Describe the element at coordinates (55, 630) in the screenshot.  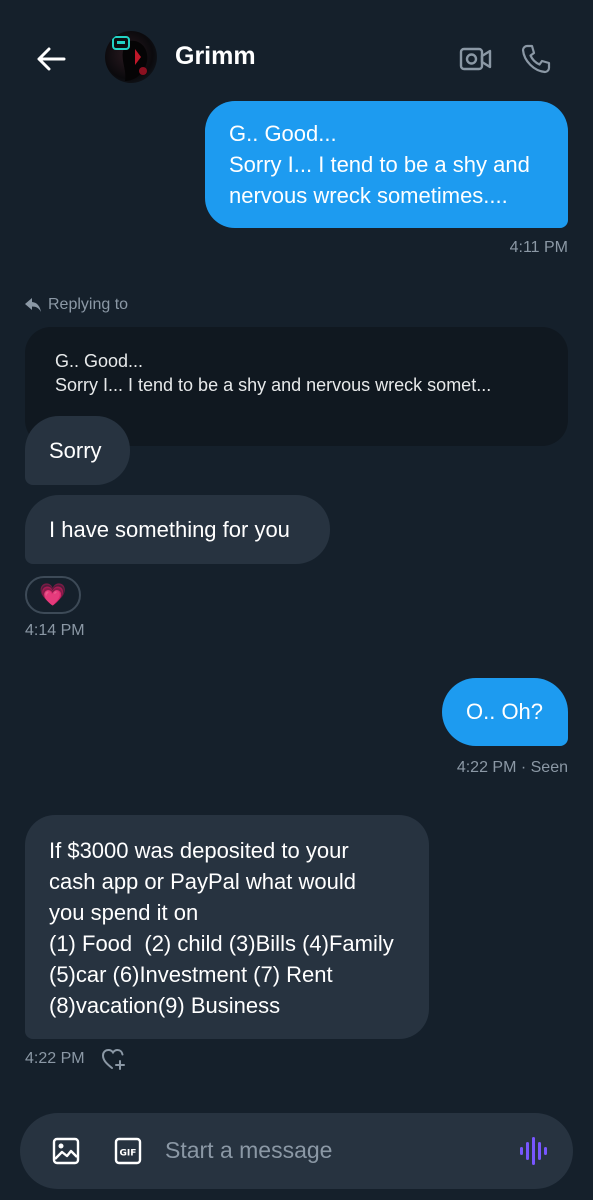
I see `message-timestamp: 4:14 PM` at that location.